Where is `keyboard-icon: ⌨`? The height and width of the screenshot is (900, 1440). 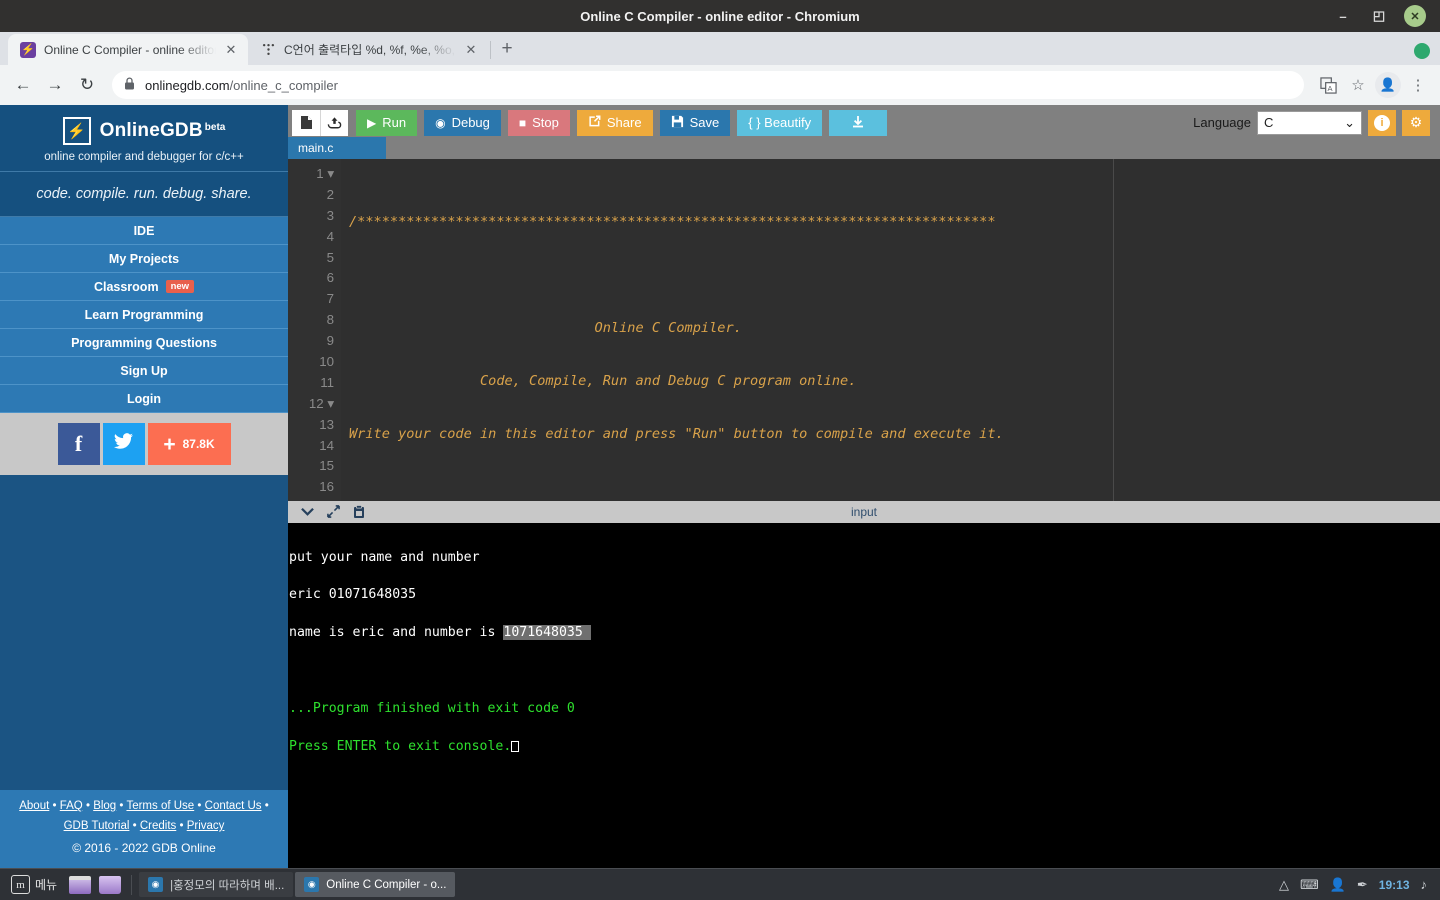 keyboard-icon: ⌨ is located at coordinates (1309, 885).